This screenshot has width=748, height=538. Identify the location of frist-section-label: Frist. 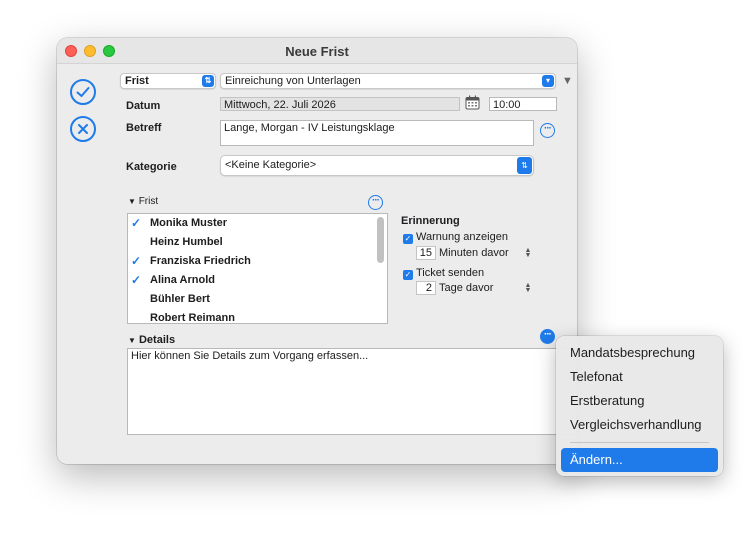
(148, 201).